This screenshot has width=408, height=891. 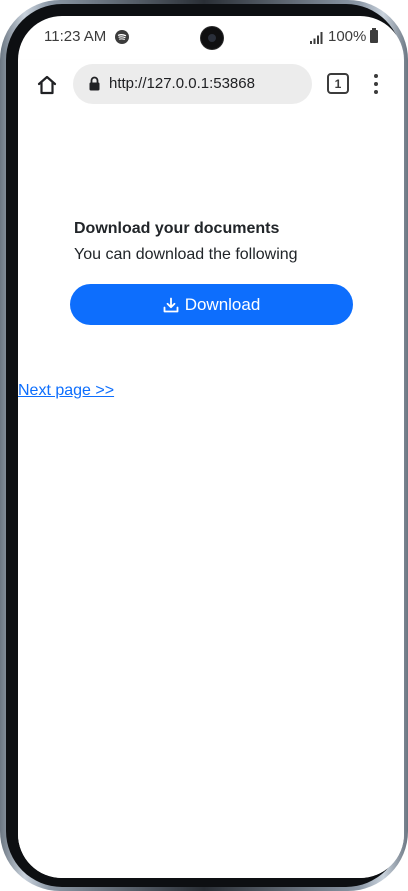 What do you see at coordinates (347, 36) in the screenshot?
I see `battery-percentage: 100%` at bounding box center [347, 36].